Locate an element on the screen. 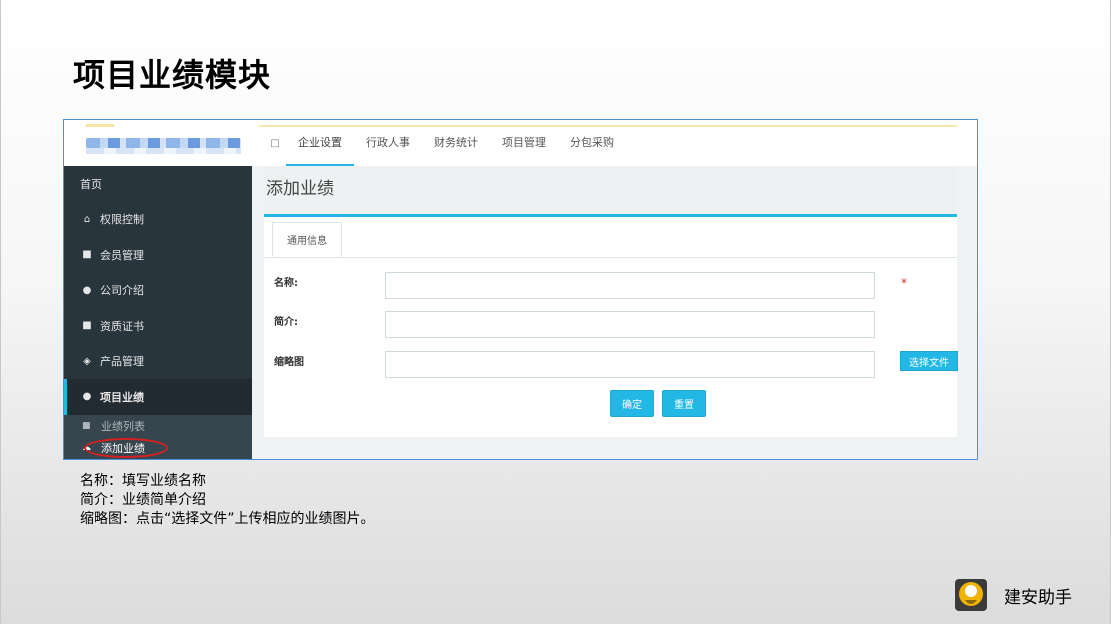 Image resolution: width=1111 pixels, height=624 pixels. slide-title: 项目业绩模块 is located at coordinates (172, 75).